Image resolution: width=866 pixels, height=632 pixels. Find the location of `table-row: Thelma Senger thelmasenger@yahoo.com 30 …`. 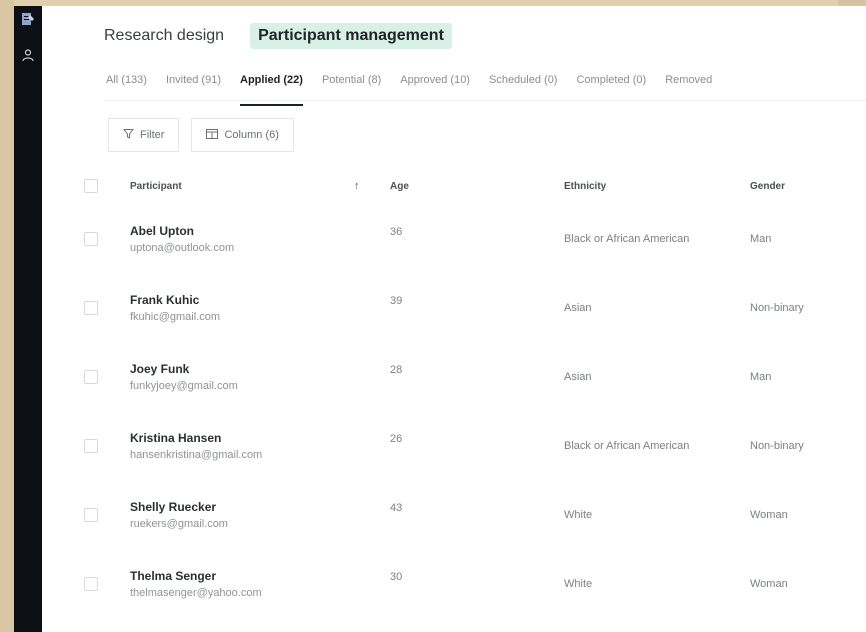

table-row: Thelma Senger thelmasenger@yahoo.com 30 … is located at coordinates (475, 583).